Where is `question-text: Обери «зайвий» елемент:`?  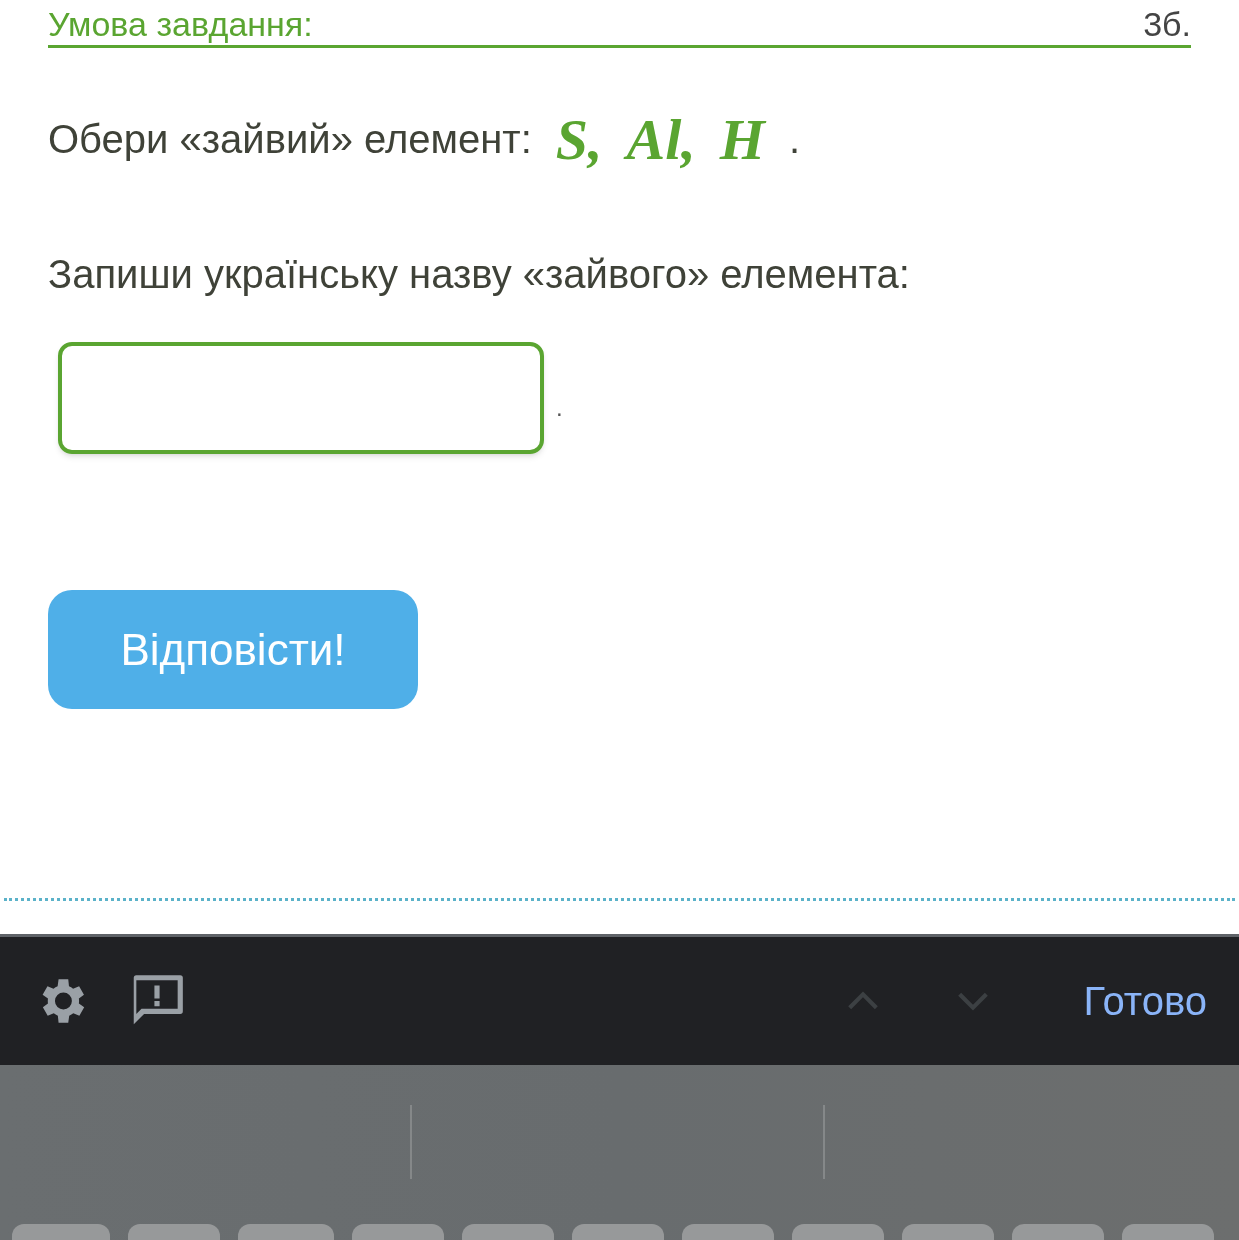
question-text: Обери «зайвий» елемент: is located at coordinates (290, 139).